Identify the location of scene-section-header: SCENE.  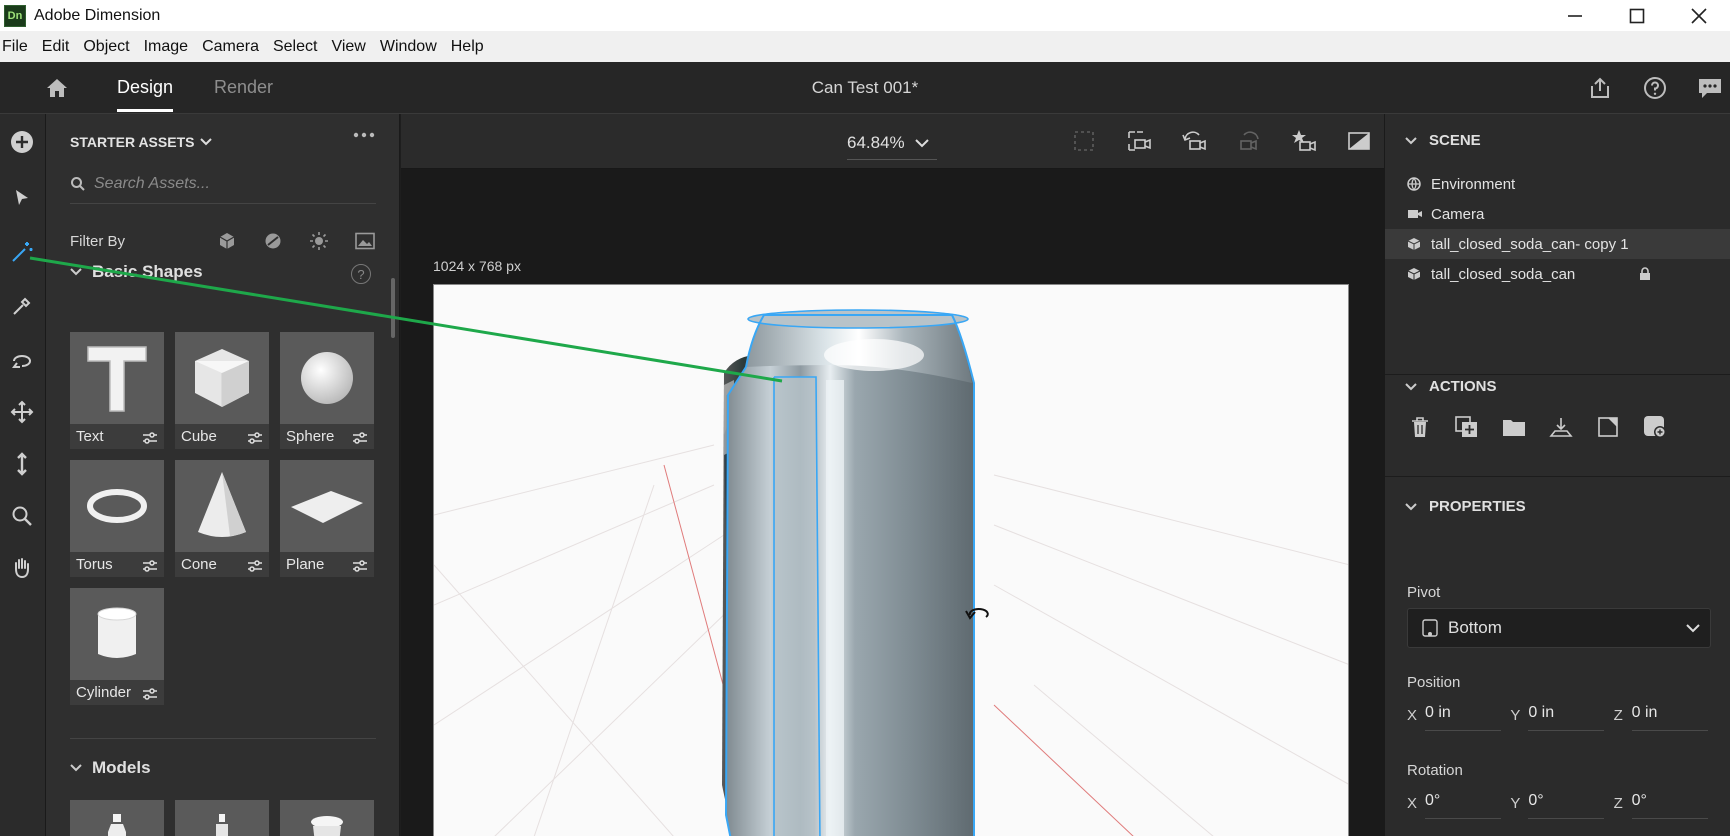
(1443, 140).